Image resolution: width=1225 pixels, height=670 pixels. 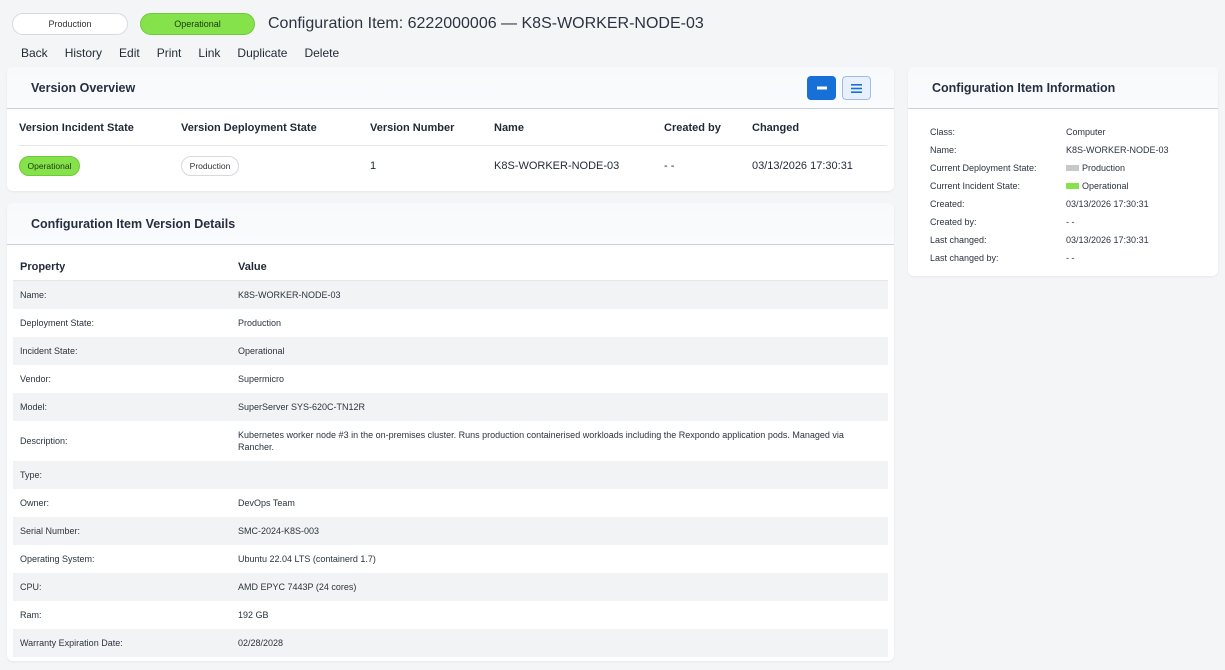 I want to click on column-header: Name, so click(x=579, y=128).